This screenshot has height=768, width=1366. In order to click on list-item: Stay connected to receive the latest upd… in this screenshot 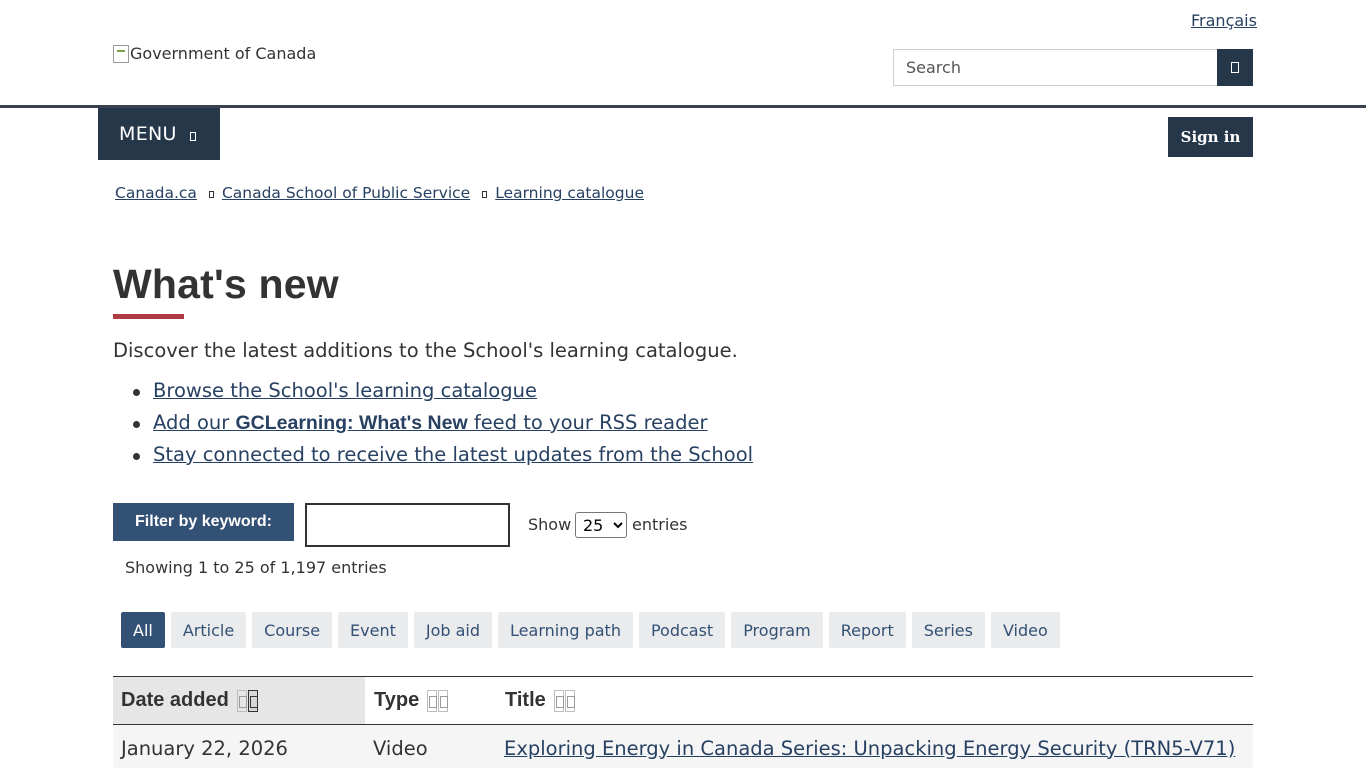, I will do `click(443, 459)`.